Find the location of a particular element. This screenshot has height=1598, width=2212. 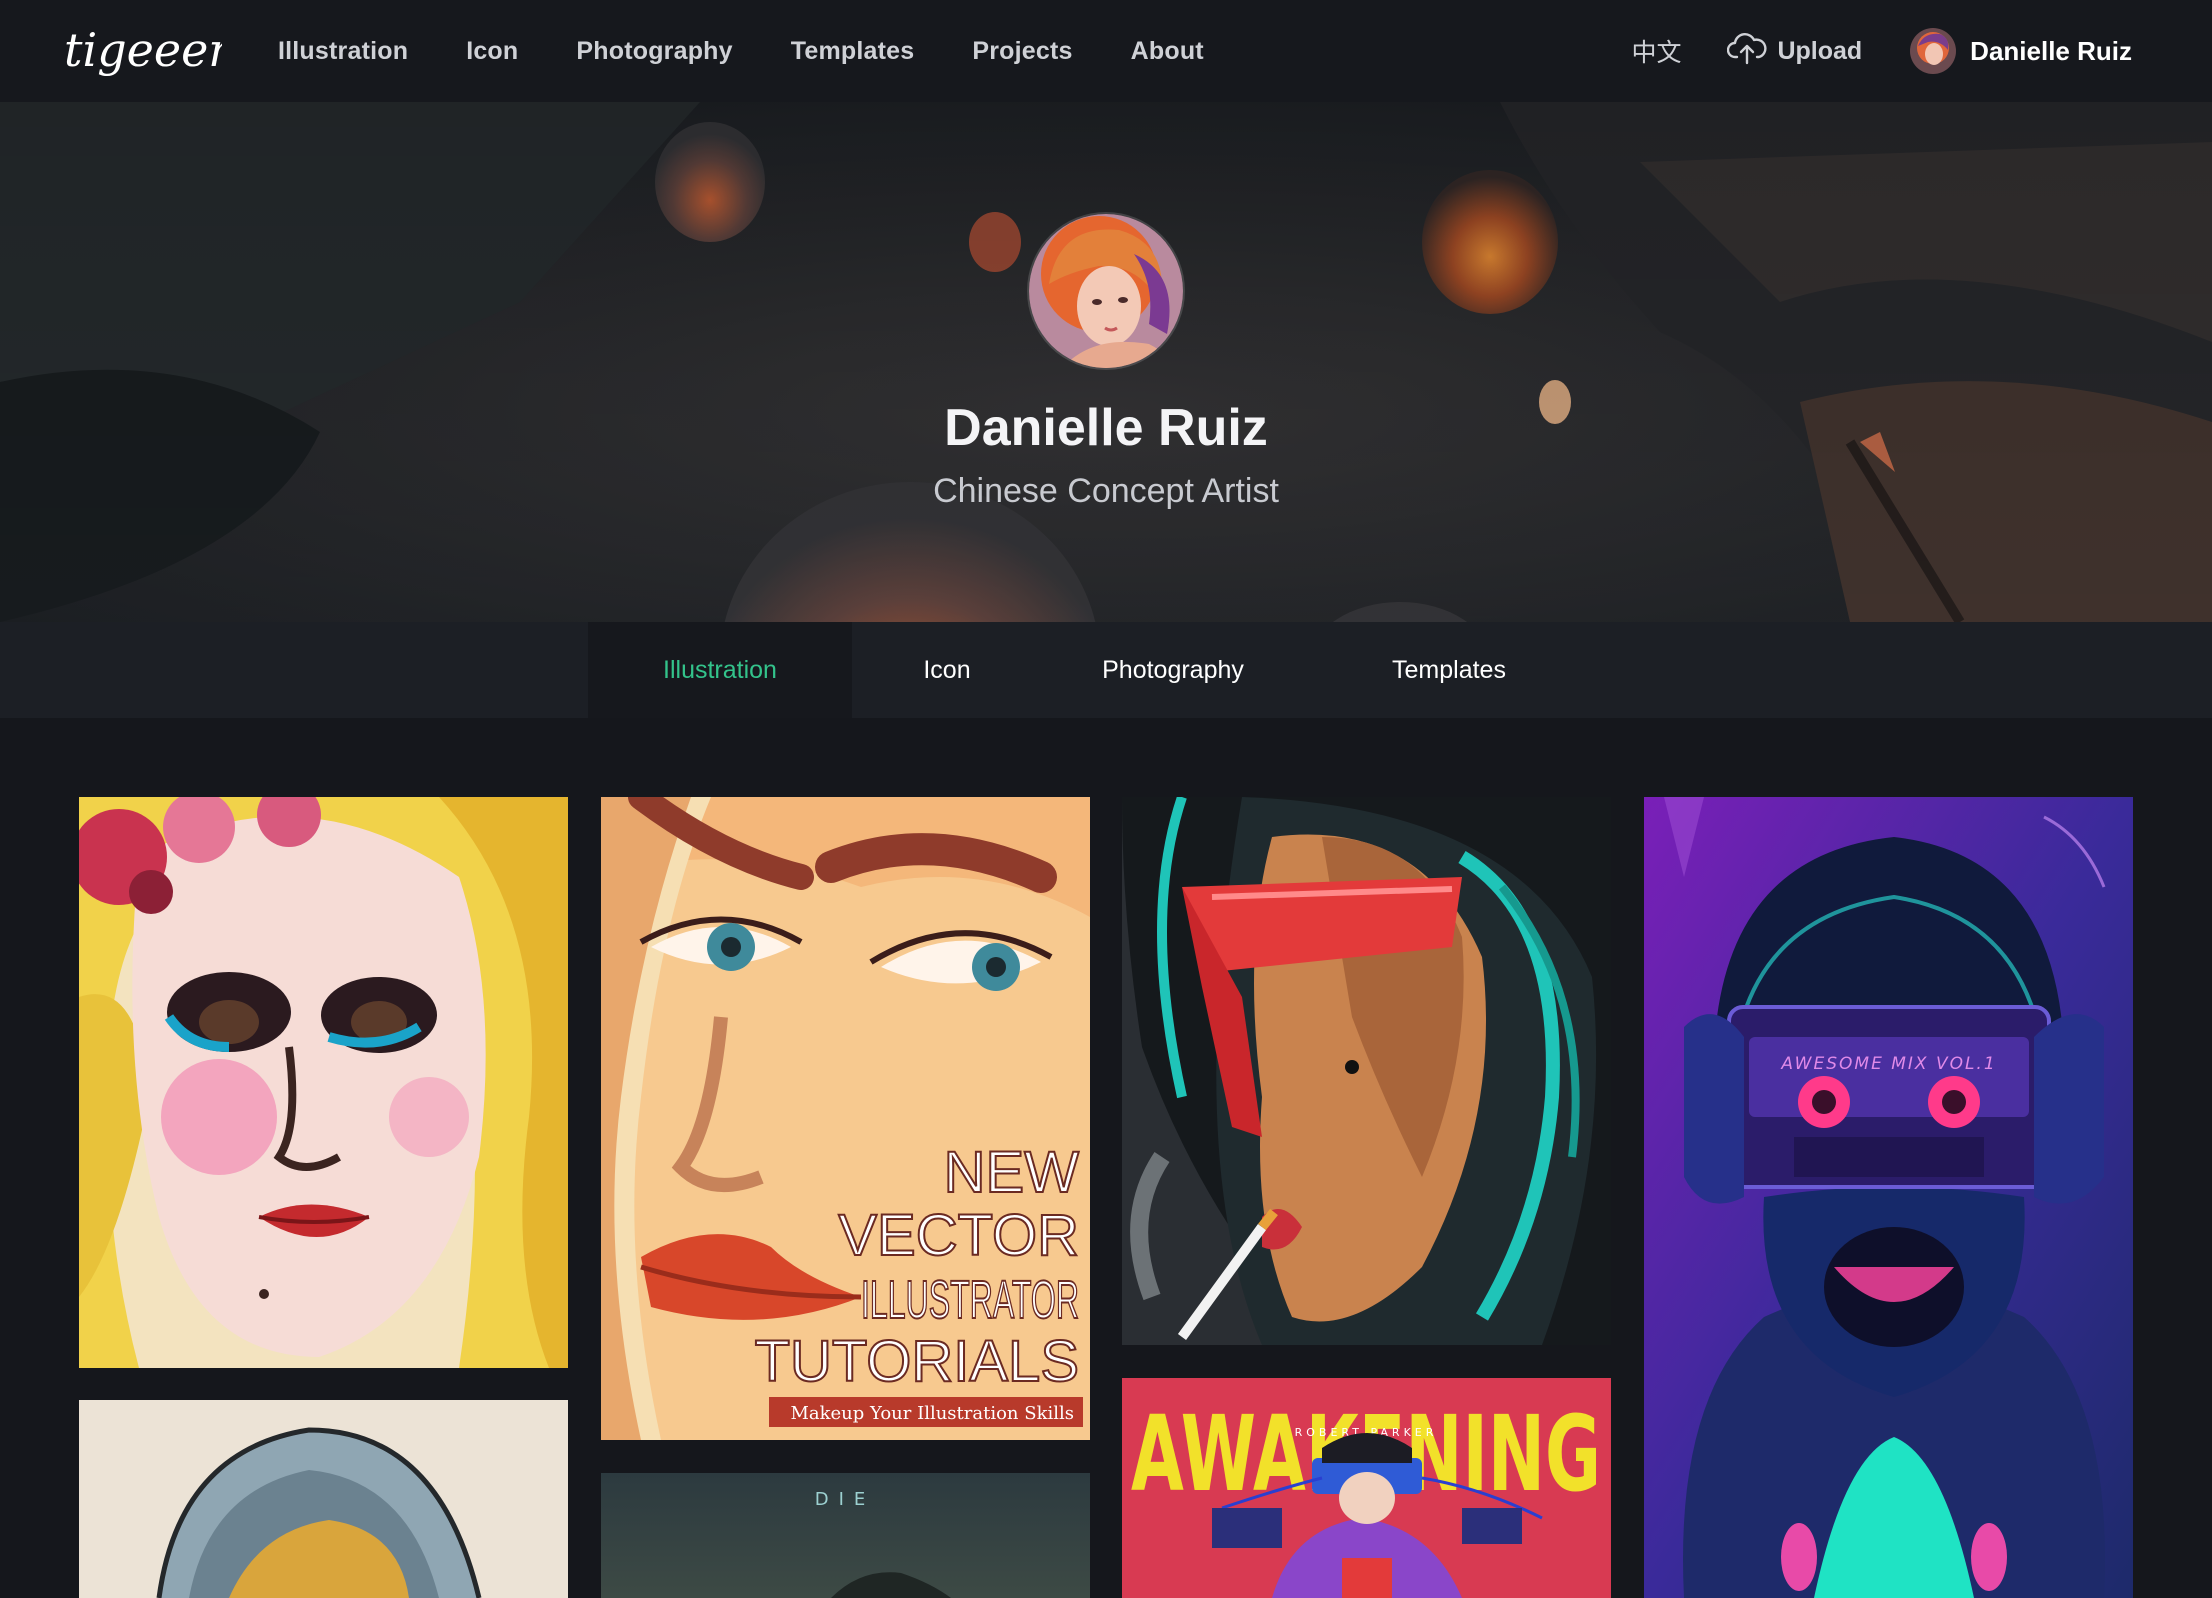

brand-logo: tigeeer is located at coordinates (147, 54).